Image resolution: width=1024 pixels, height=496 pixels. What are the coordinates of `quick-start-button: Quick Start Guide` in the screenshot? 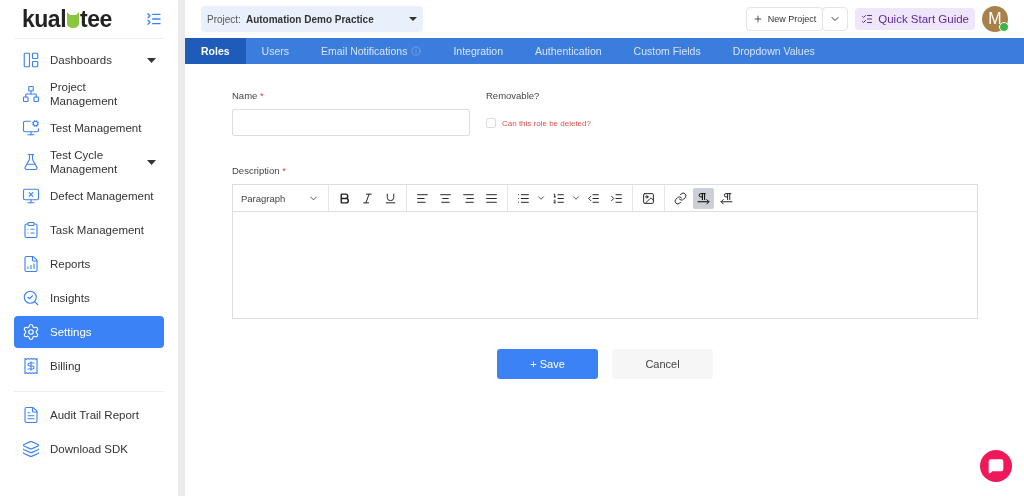 It's located at (915, 19).